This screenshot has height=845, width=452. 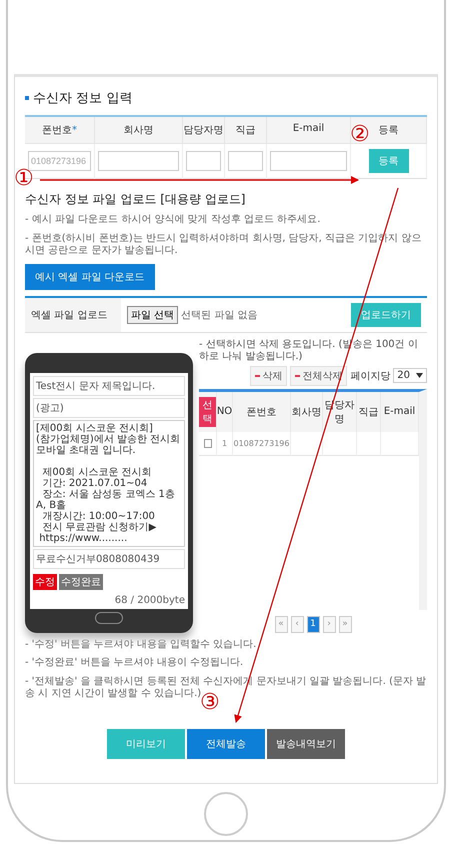 I want to click on subject-field: Test전시 문자 제목입니다., so click(x=109, y=386).